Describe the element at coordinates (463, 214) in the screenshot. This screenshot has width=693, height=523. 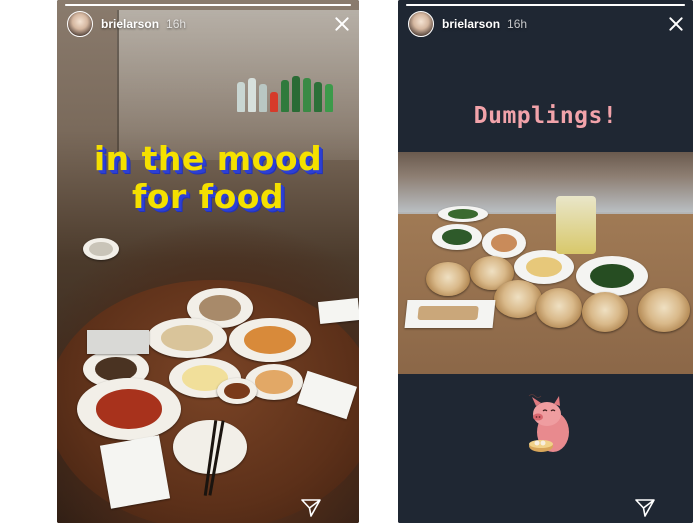
I see `greens-plate-back` at that location.